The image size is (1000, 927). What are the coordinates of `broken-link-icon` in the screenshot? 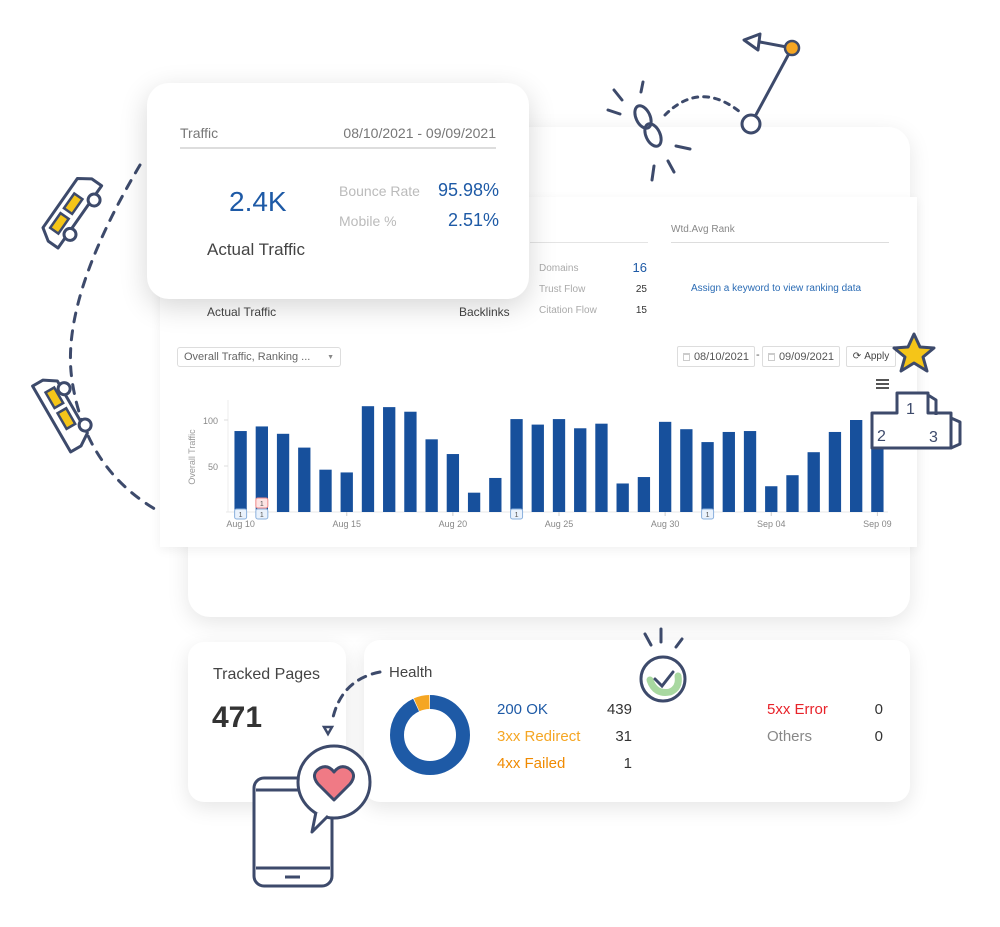 It's located at (649, 131).